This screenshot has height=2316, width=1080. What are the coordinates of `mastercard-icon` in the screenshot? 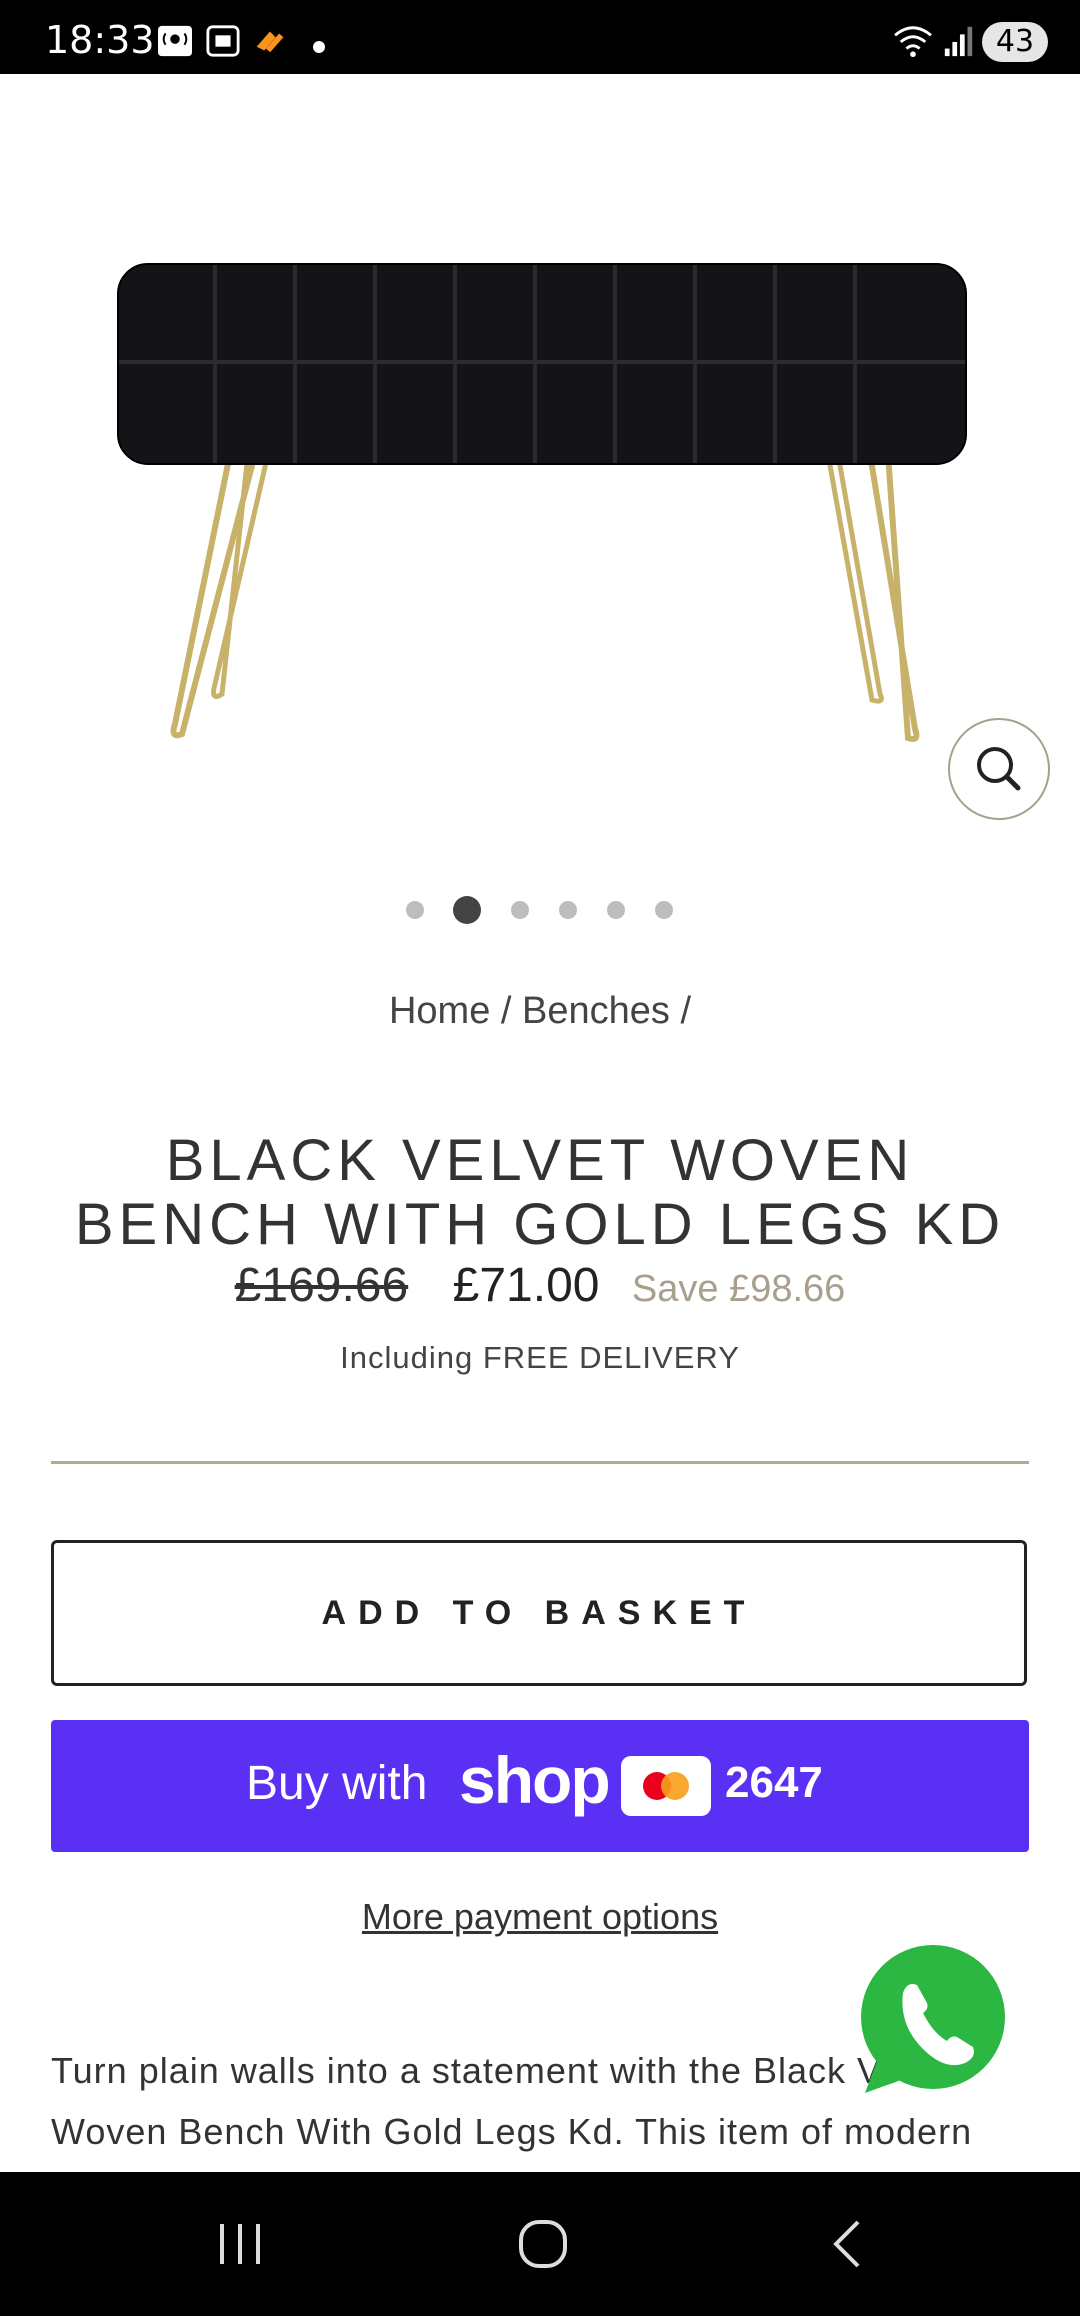 It's located at (666, 1786).